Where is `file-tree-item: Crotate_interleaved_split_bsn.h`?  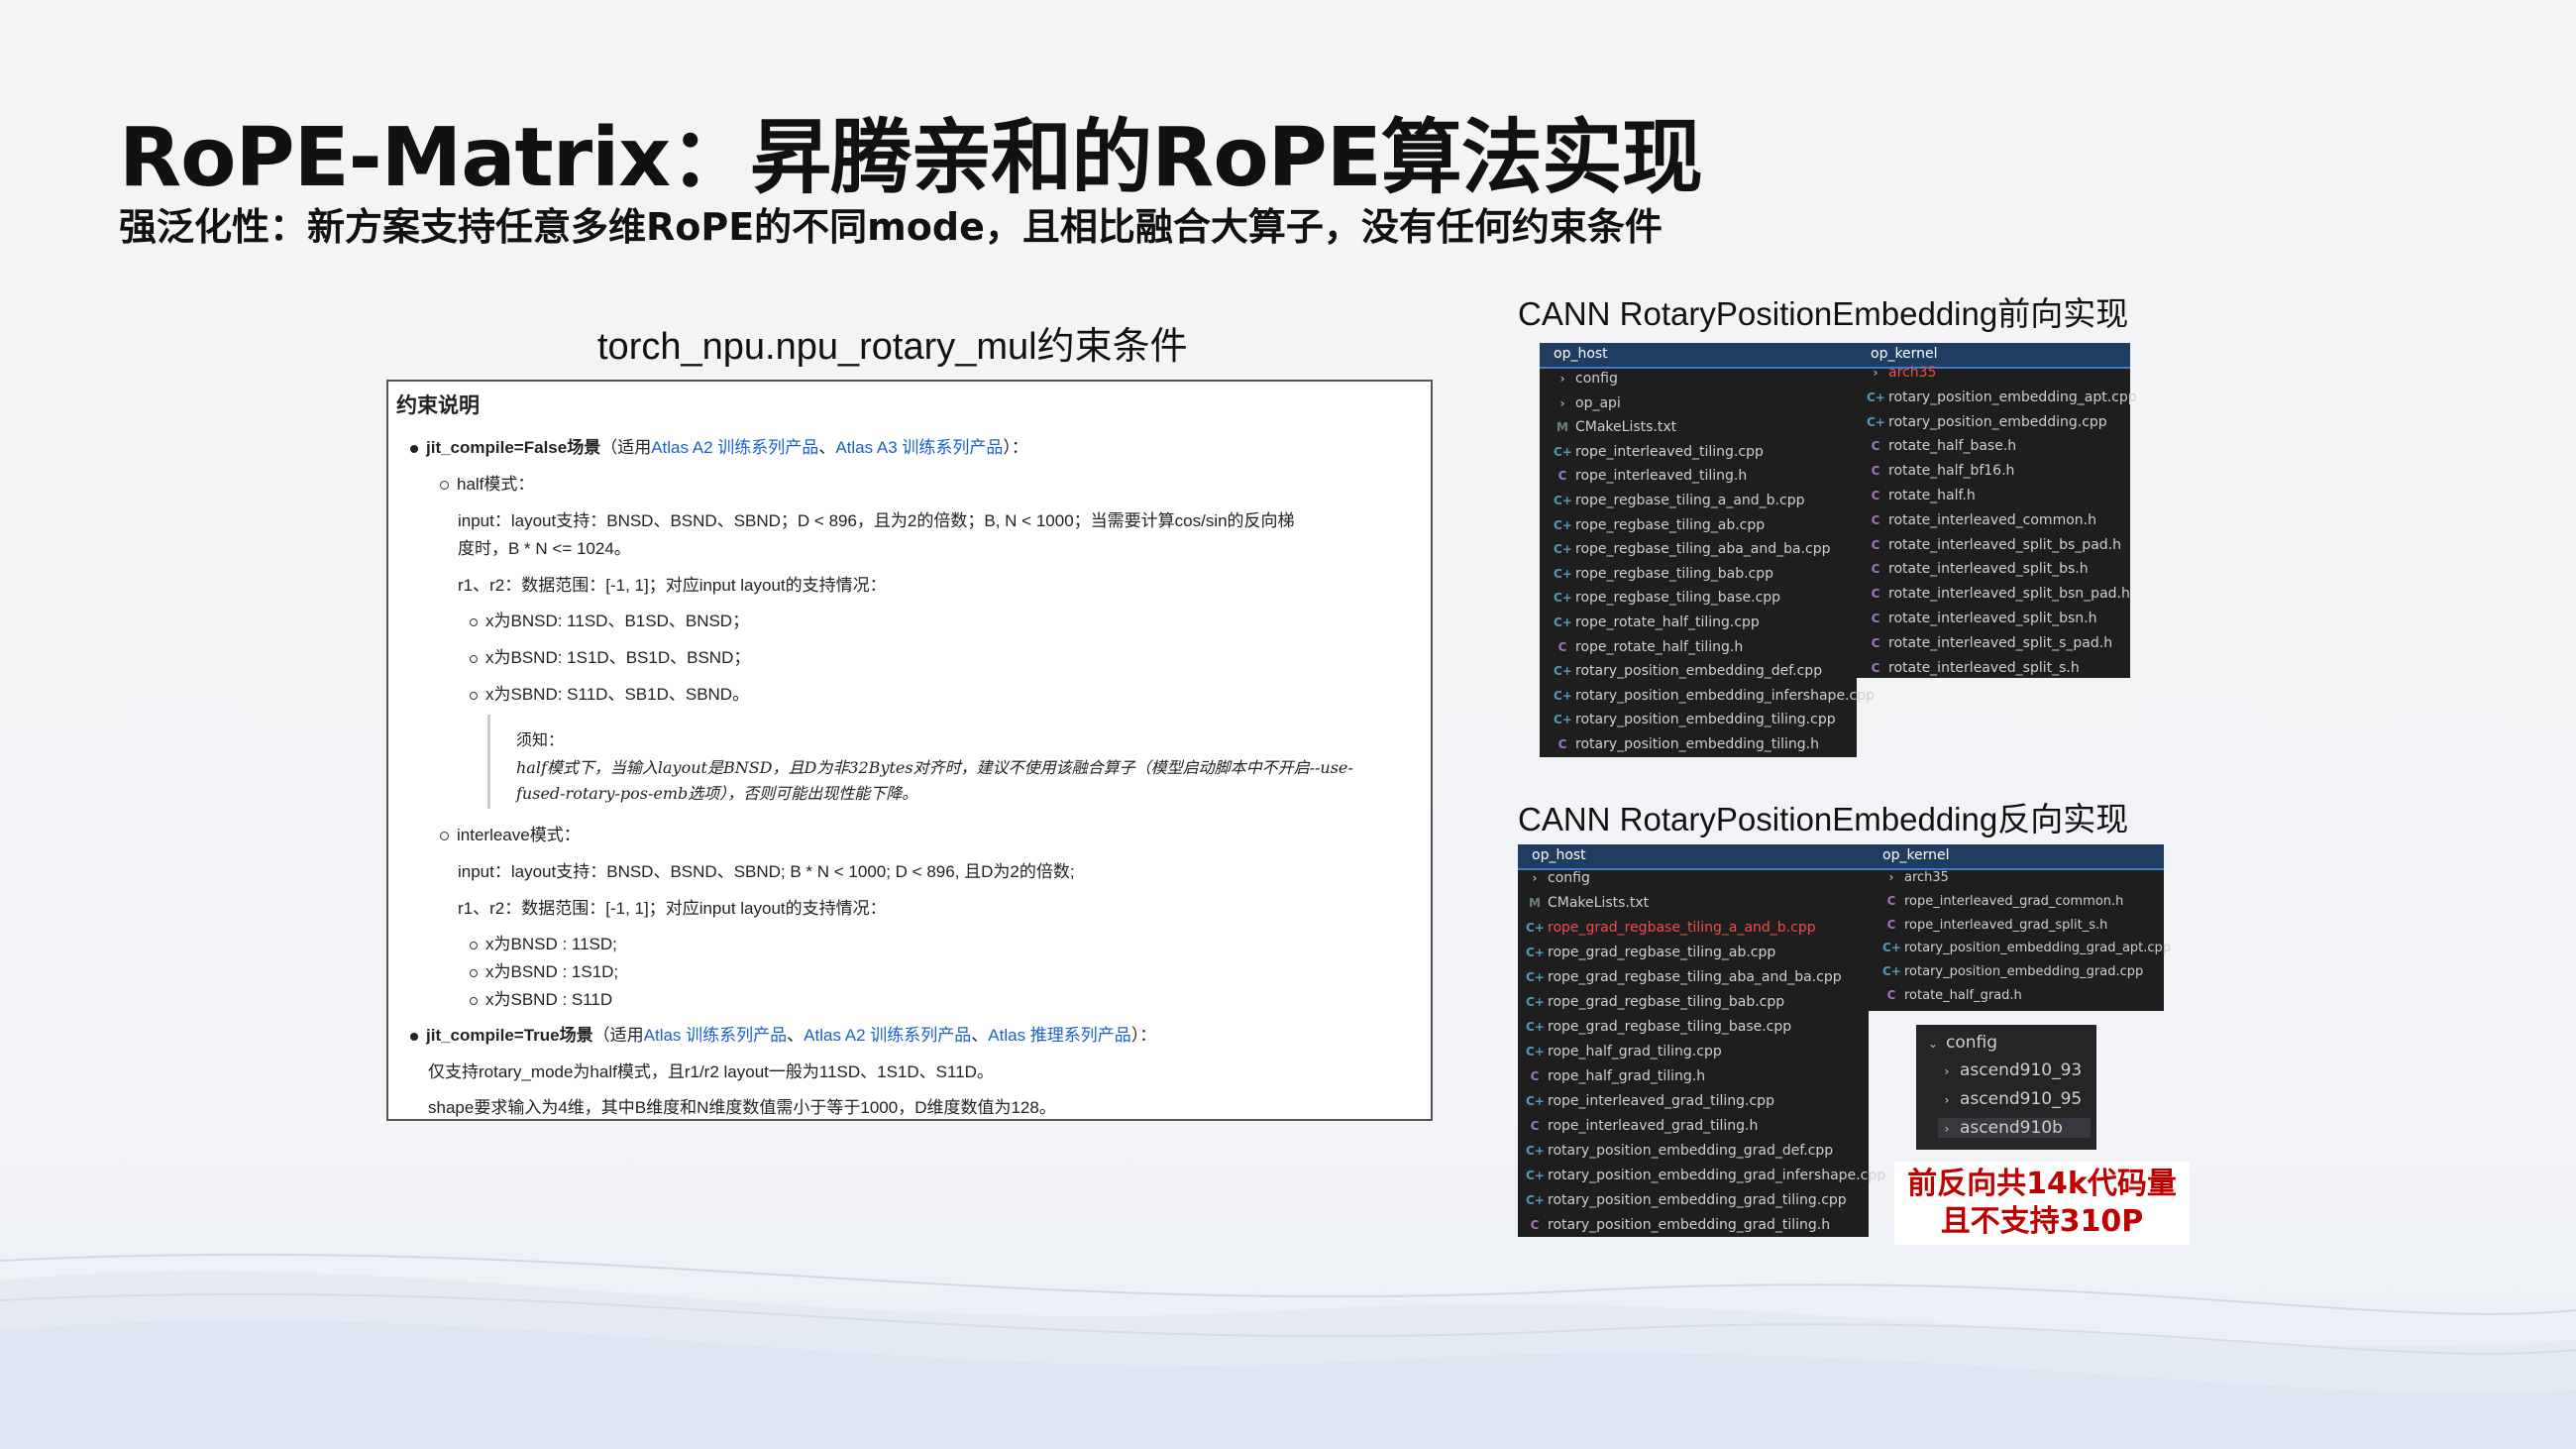
file-tree-item: Crotate_interleaved_split_bsn.h is located at coordinates (1982, 618).